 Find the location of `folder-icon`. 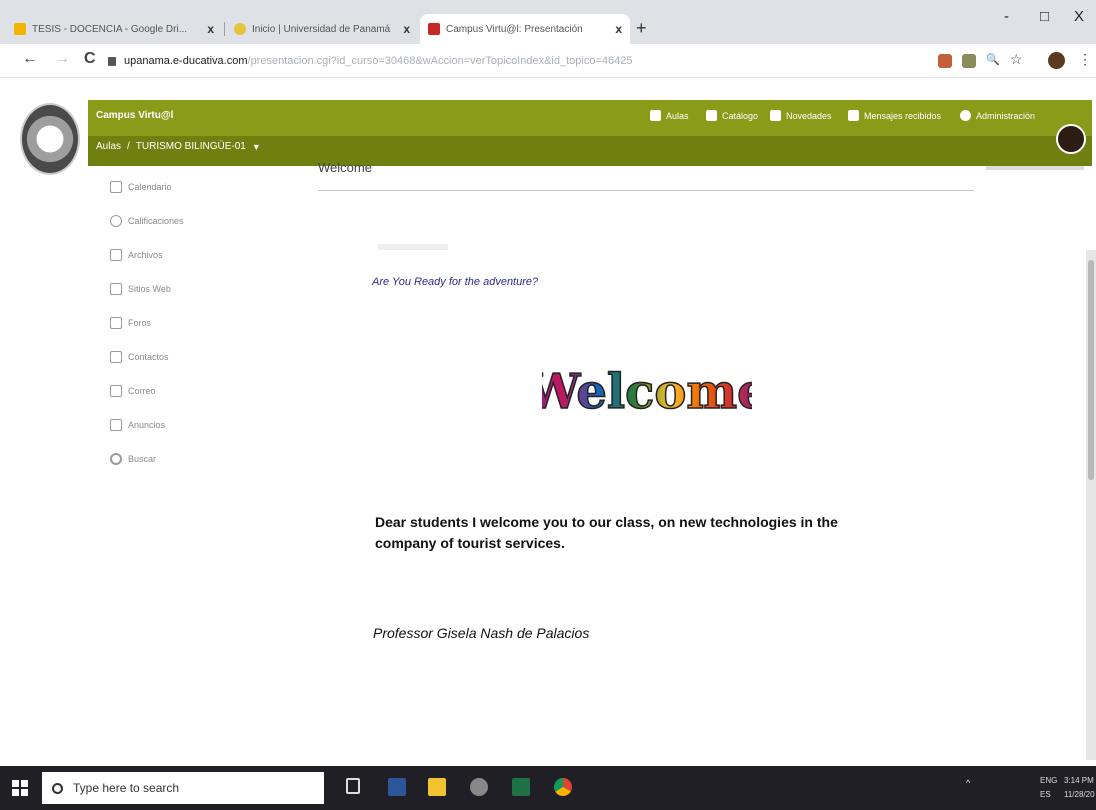

folder-icon is located at coordinates (116, 255).